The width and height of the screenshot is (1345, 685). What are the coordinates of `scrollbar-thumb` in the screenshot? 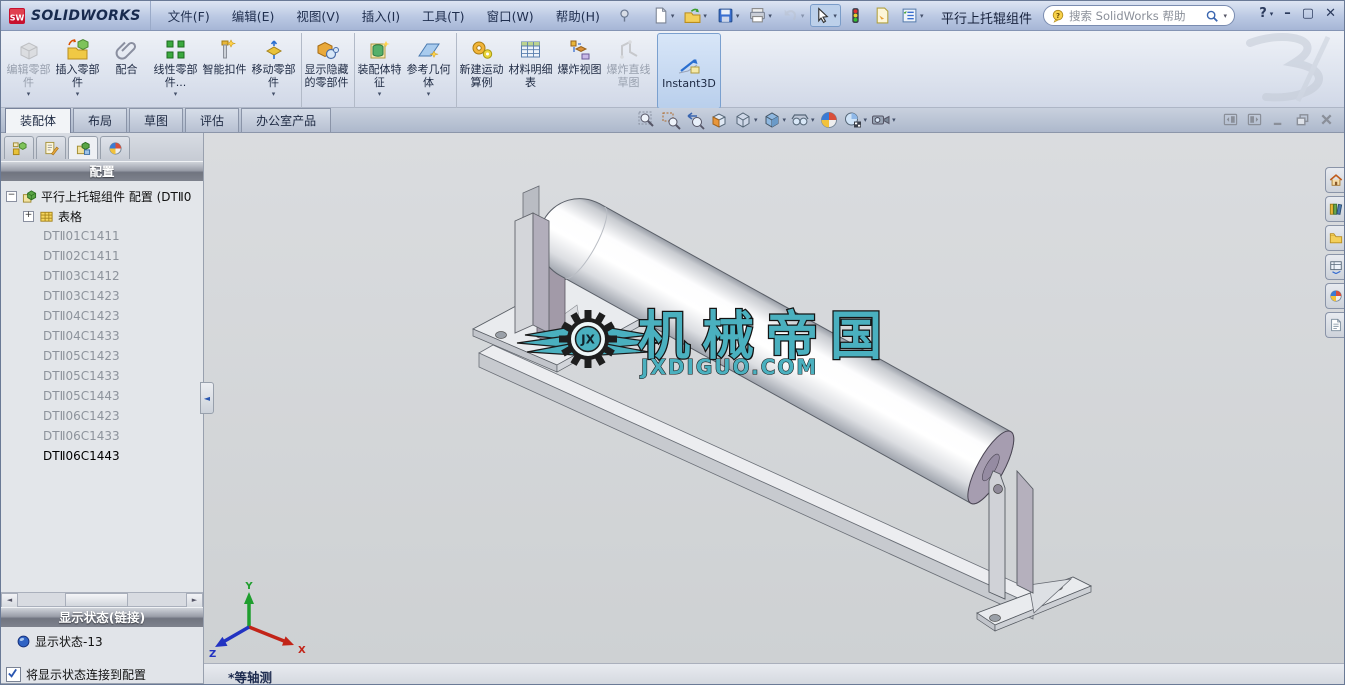 It's located at (96, 600).